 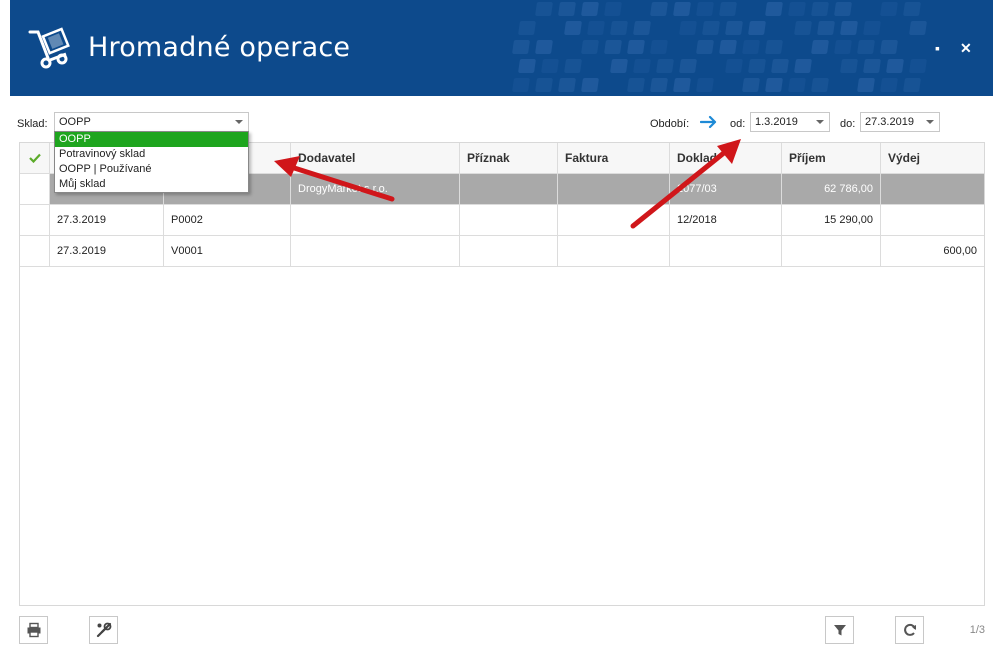 I want to click on dropdown-option: OOPP | Používané, so click(x=151, y=169).